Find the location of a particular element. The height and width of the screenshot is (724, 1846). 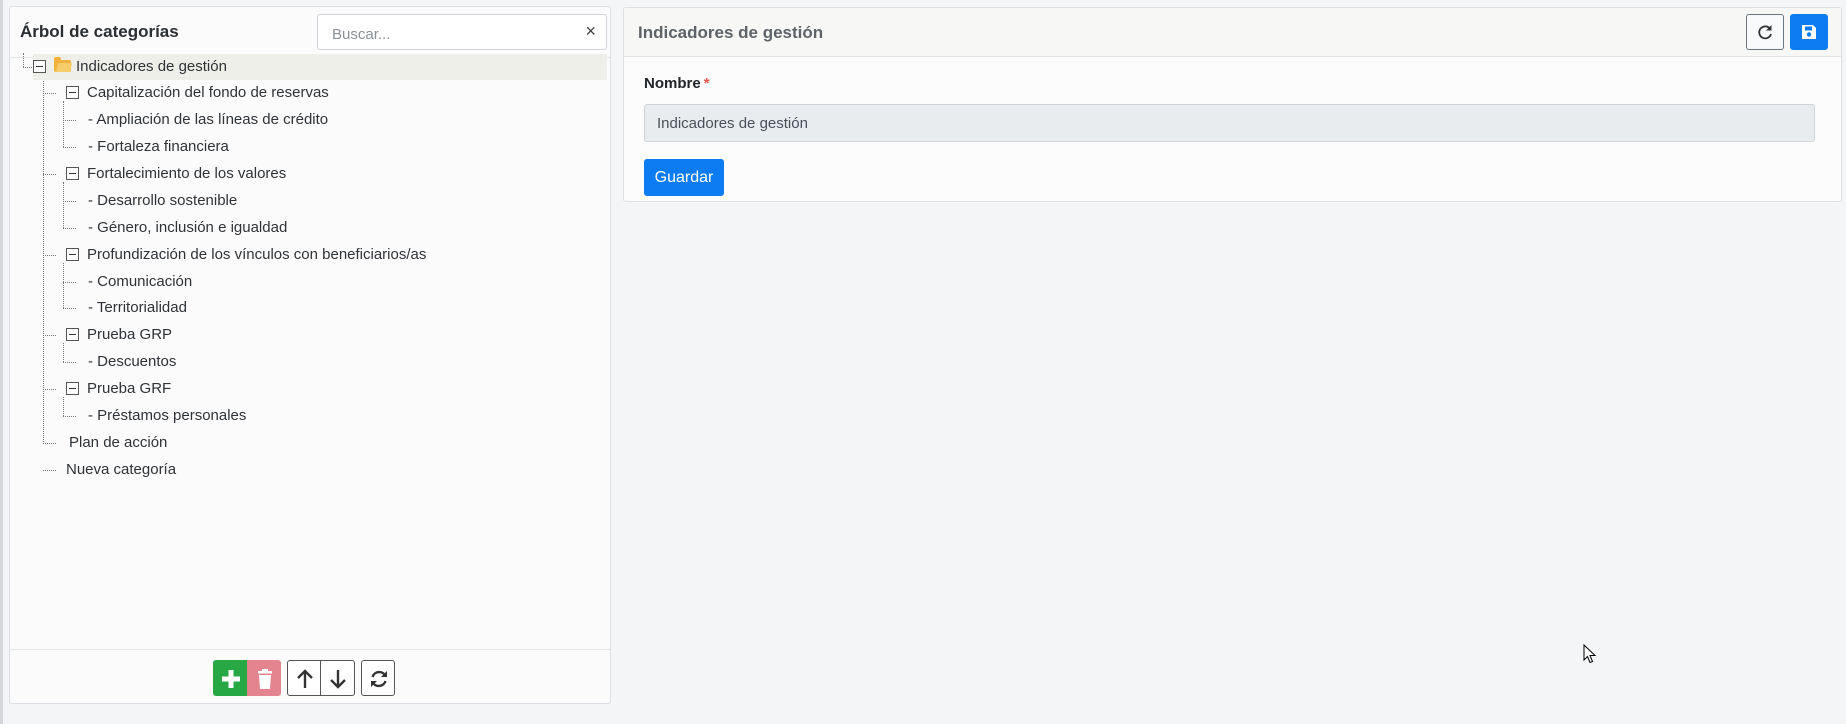

tree-search-input is located at coordinates (452, 34).